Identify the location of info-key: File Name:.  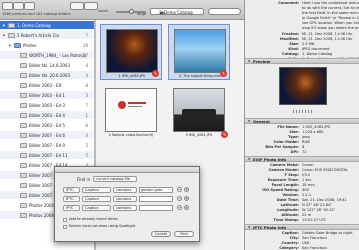
(288, 127).